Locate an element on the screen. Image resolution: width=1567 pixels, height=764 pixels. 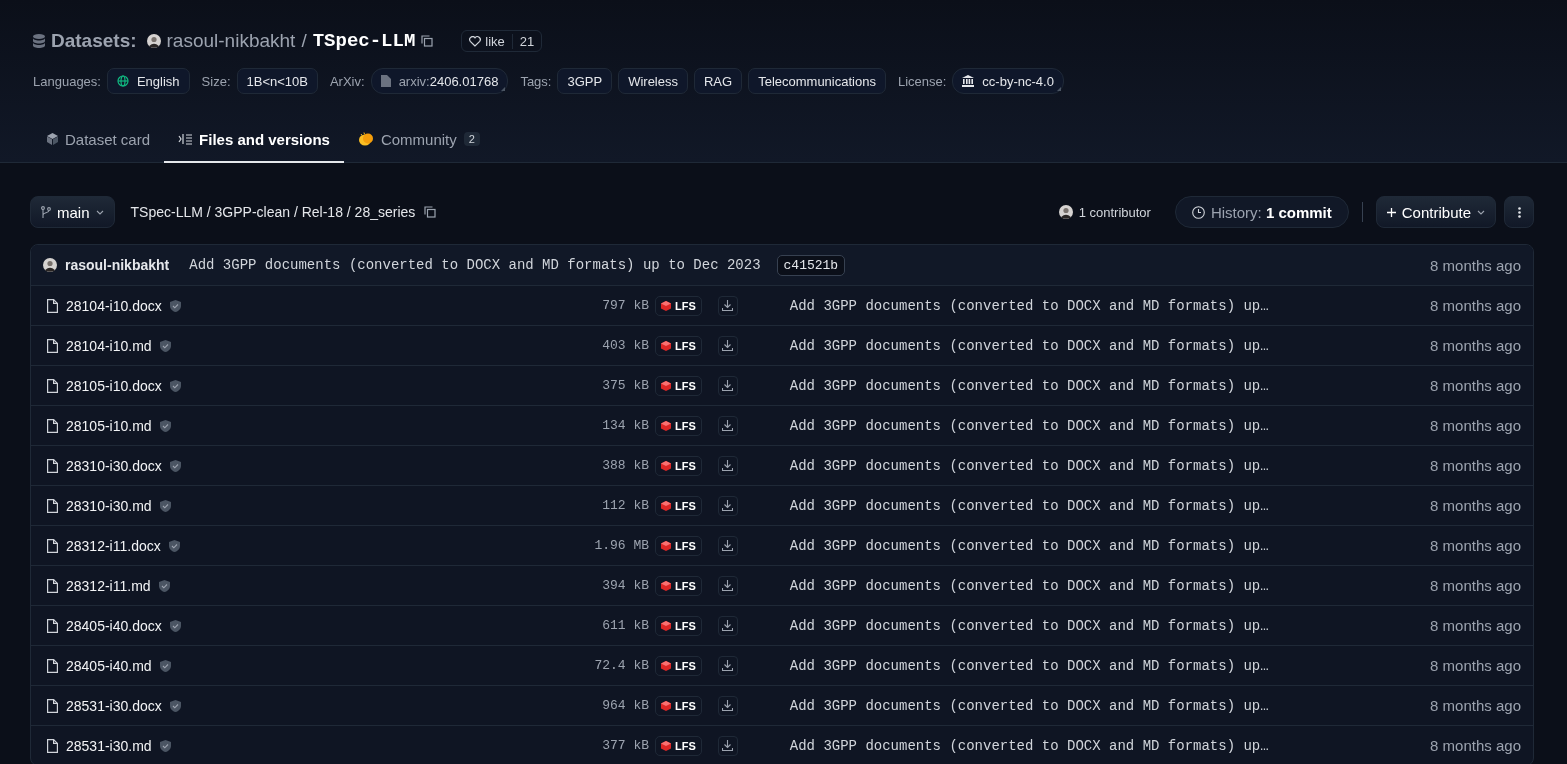
file-name: 28312-i11.md is located at coordinates (108, 585).